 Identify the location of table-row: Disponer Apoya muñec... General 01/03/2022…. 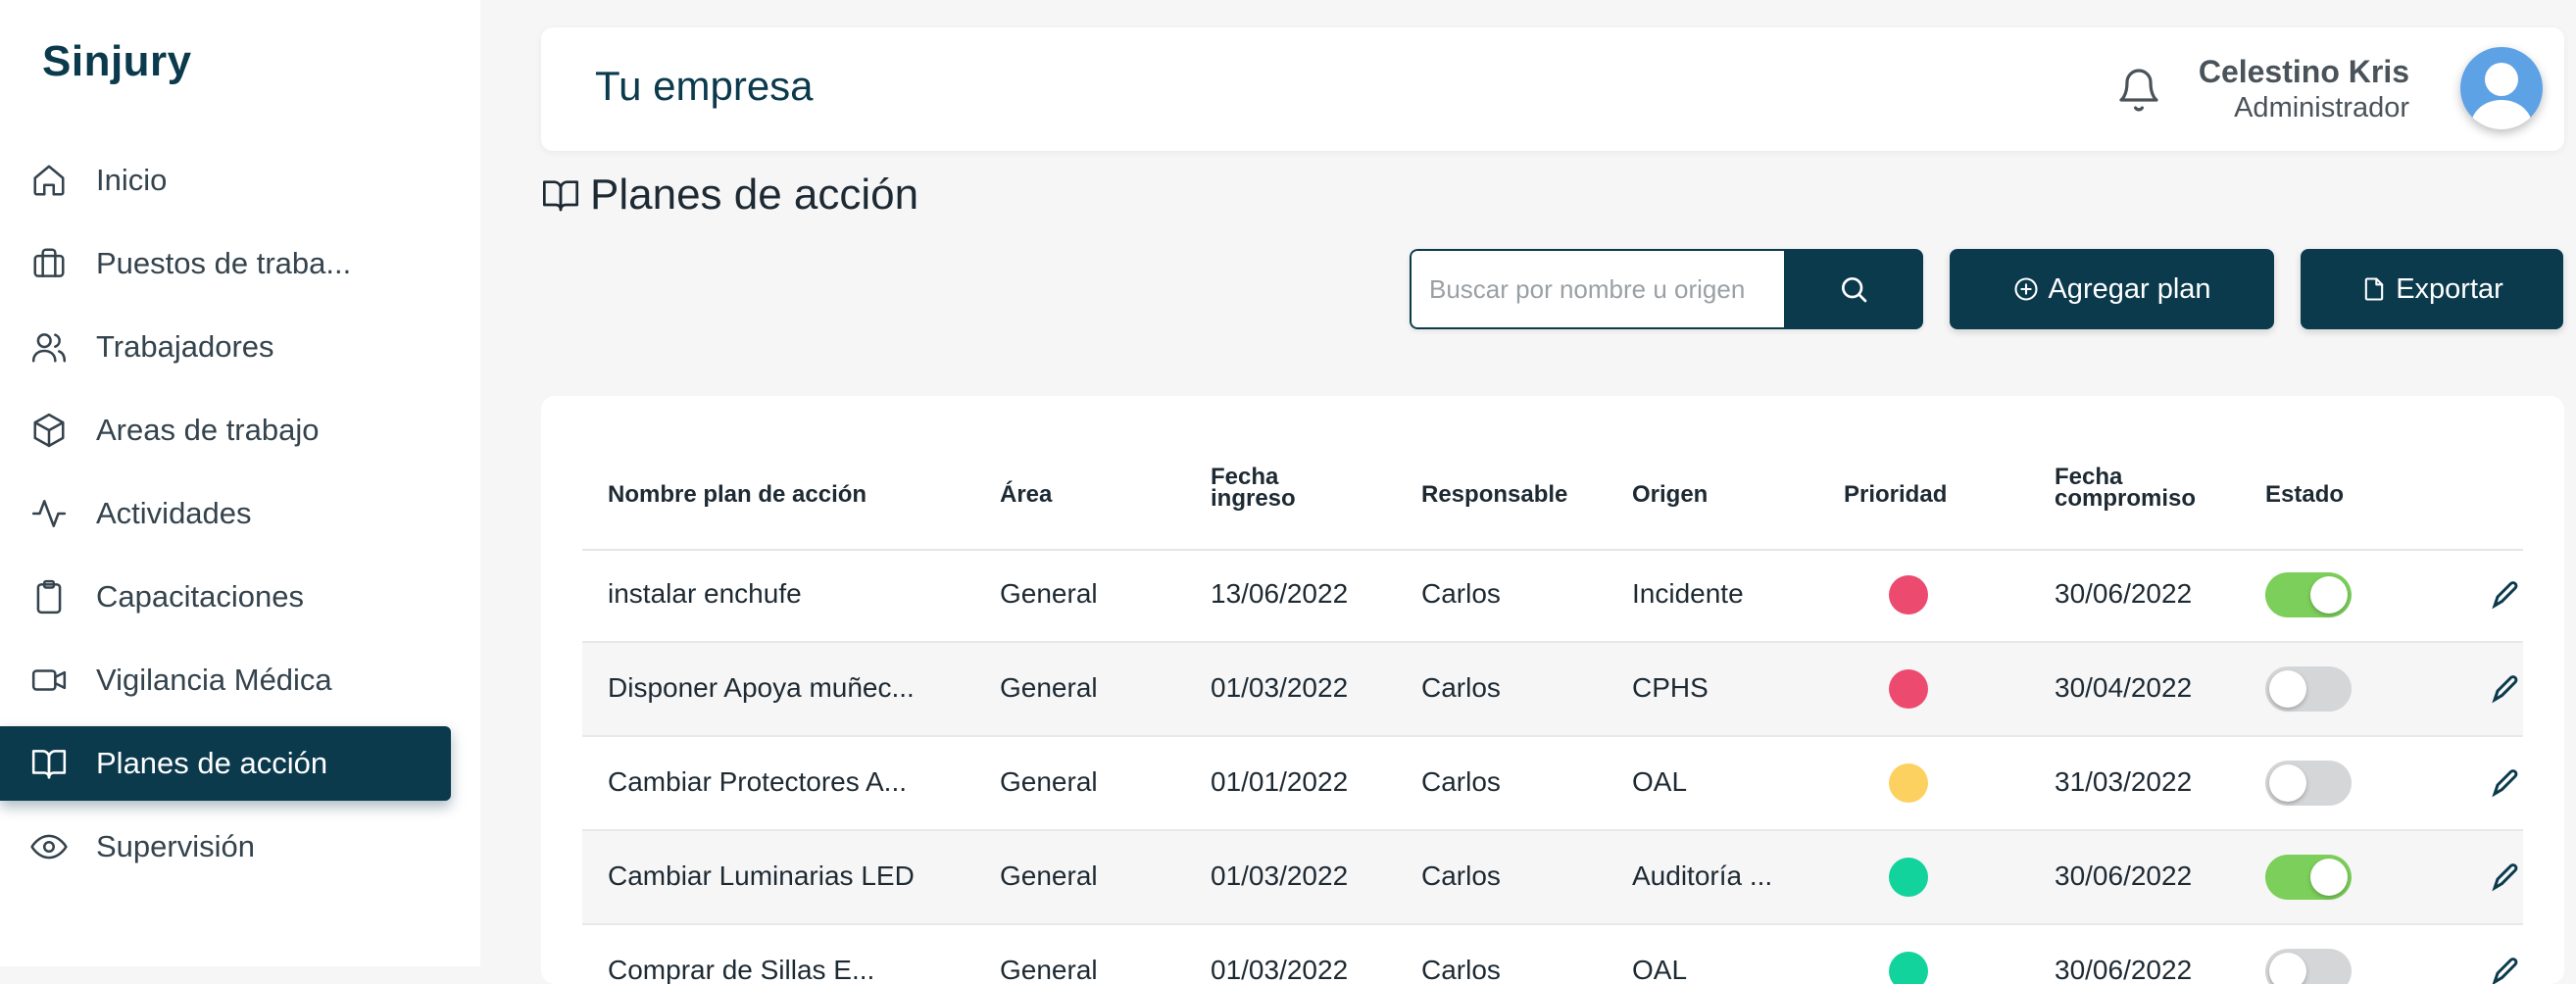
(1552, 690).